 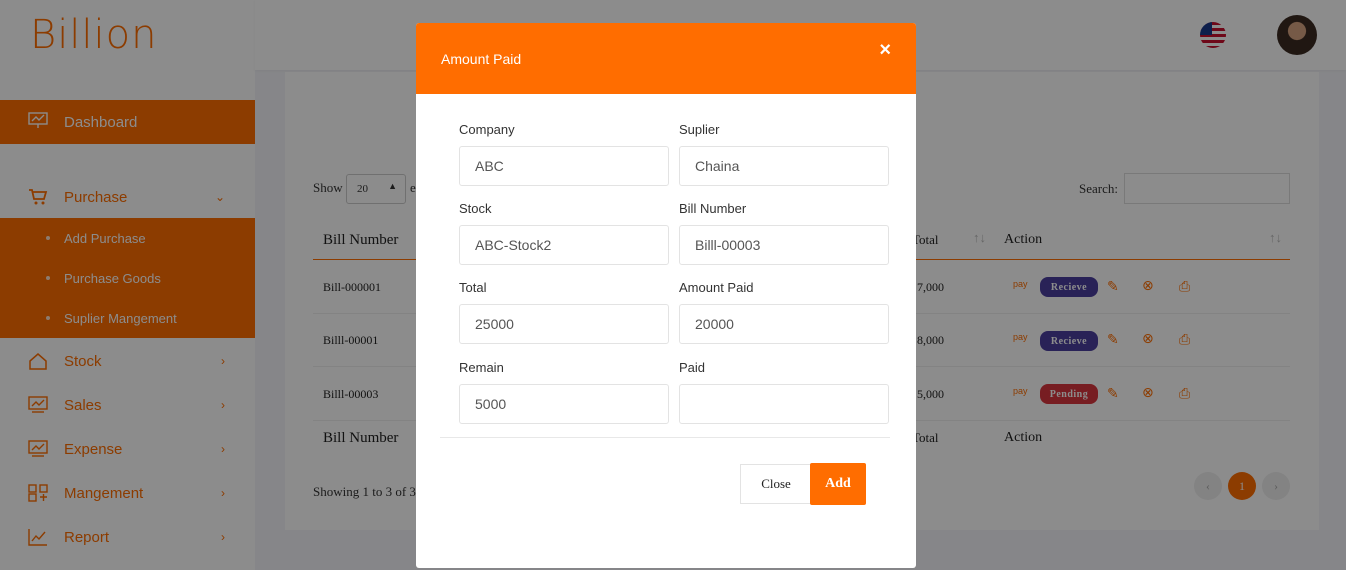 What do you see at coordinates (487, 129) in the screenshot?
I see `company-label: Company` at bounding box center [487, 129].